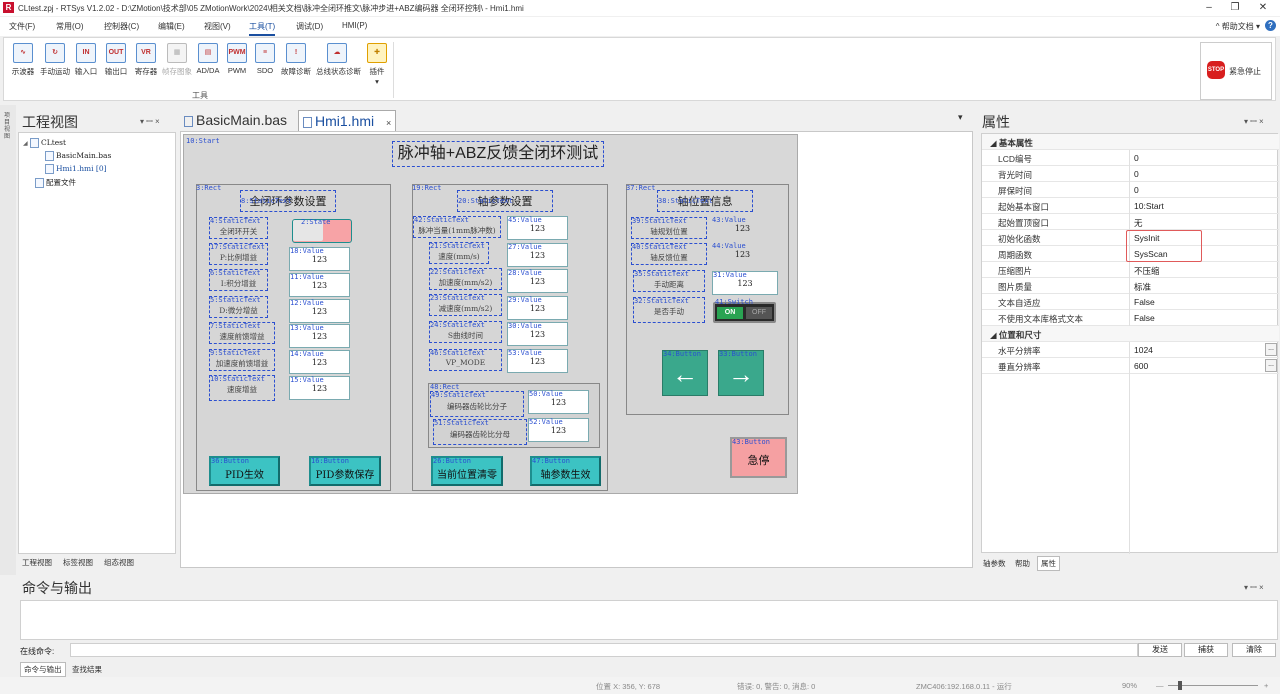 The height and width of the screenshot is (694, 1280). What do you see at coordinates (242, 388) in the screenshot?
I see `static-speed-gain: 10:StaticText 速度增益` at bounding box center [242, 388].